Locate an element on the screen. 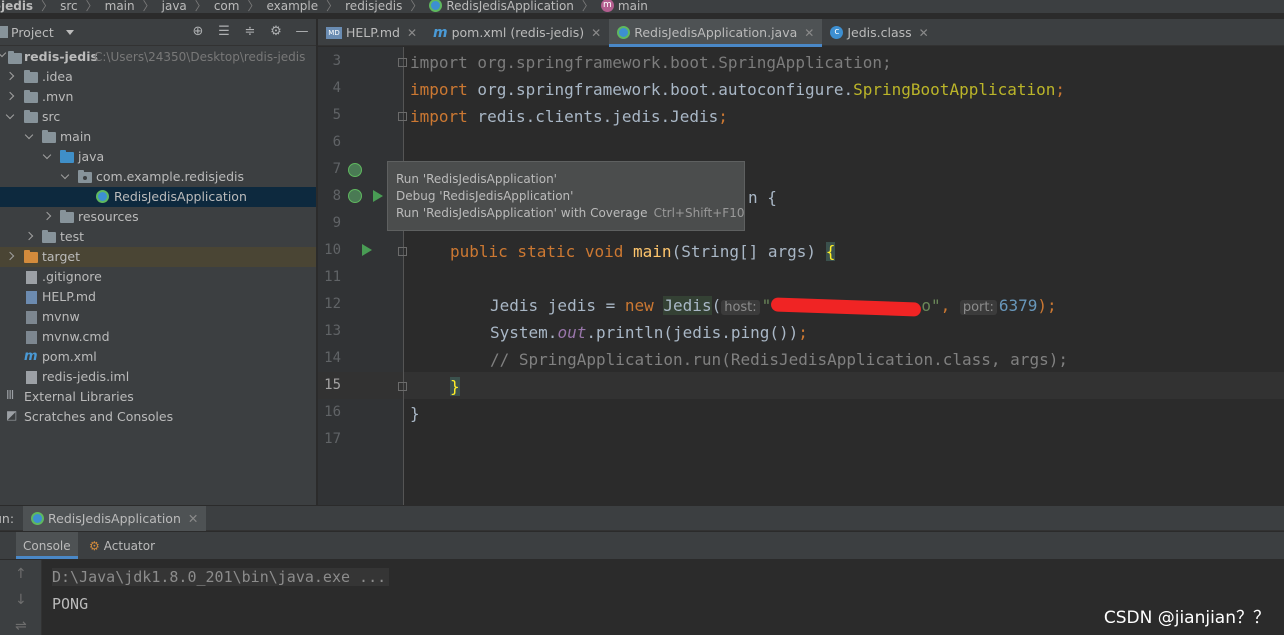 The width and height of the screenshot is (1284, 635). tree-item-mvn: .mvn is located at coordinates (158, 97).